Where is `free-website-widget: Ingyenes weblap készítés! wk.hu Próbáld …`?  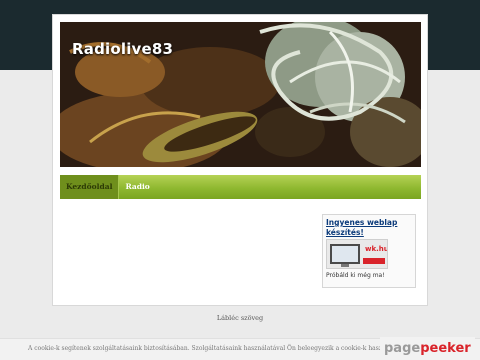
free-website-widget: Ingyenes weblap készítés! wk.hu Próbáld … is located at coordinates (369, 251).